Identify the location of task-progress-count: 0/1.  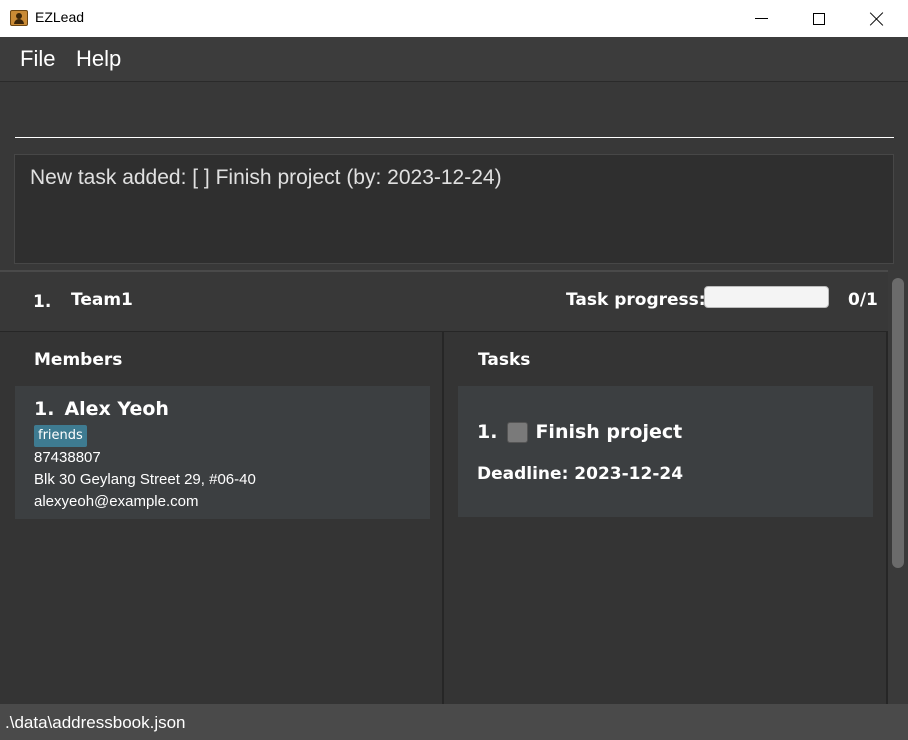
(863, 300).